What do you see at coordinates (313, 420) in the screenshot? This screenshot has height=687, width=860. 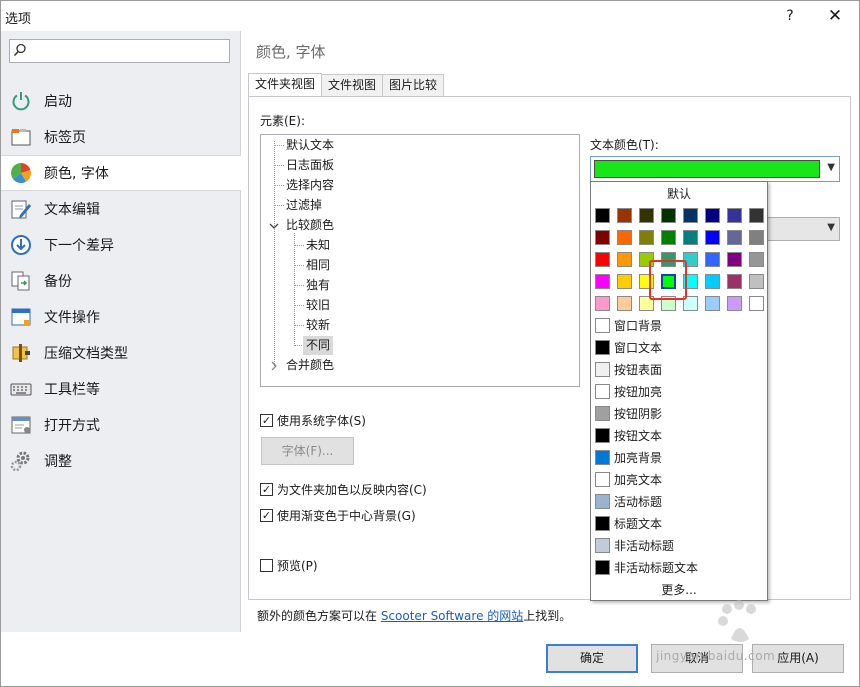 I see `use-system-font-checkbox: ✓ 使用系统字体(S)` at bounding box center [313, 420].